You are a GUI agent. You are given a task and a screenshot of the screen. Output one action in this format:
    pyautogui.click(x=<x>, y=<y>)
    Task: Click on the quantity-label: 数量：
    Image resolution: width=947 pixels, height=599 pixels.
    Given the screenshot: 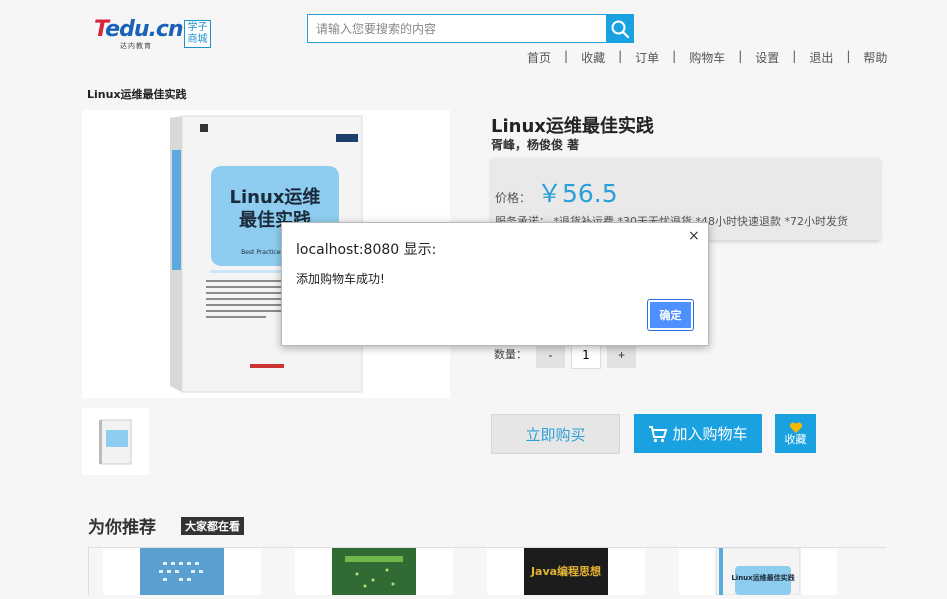 What is the action you would take?
    pyautogui.click(x=510, y=354)
    